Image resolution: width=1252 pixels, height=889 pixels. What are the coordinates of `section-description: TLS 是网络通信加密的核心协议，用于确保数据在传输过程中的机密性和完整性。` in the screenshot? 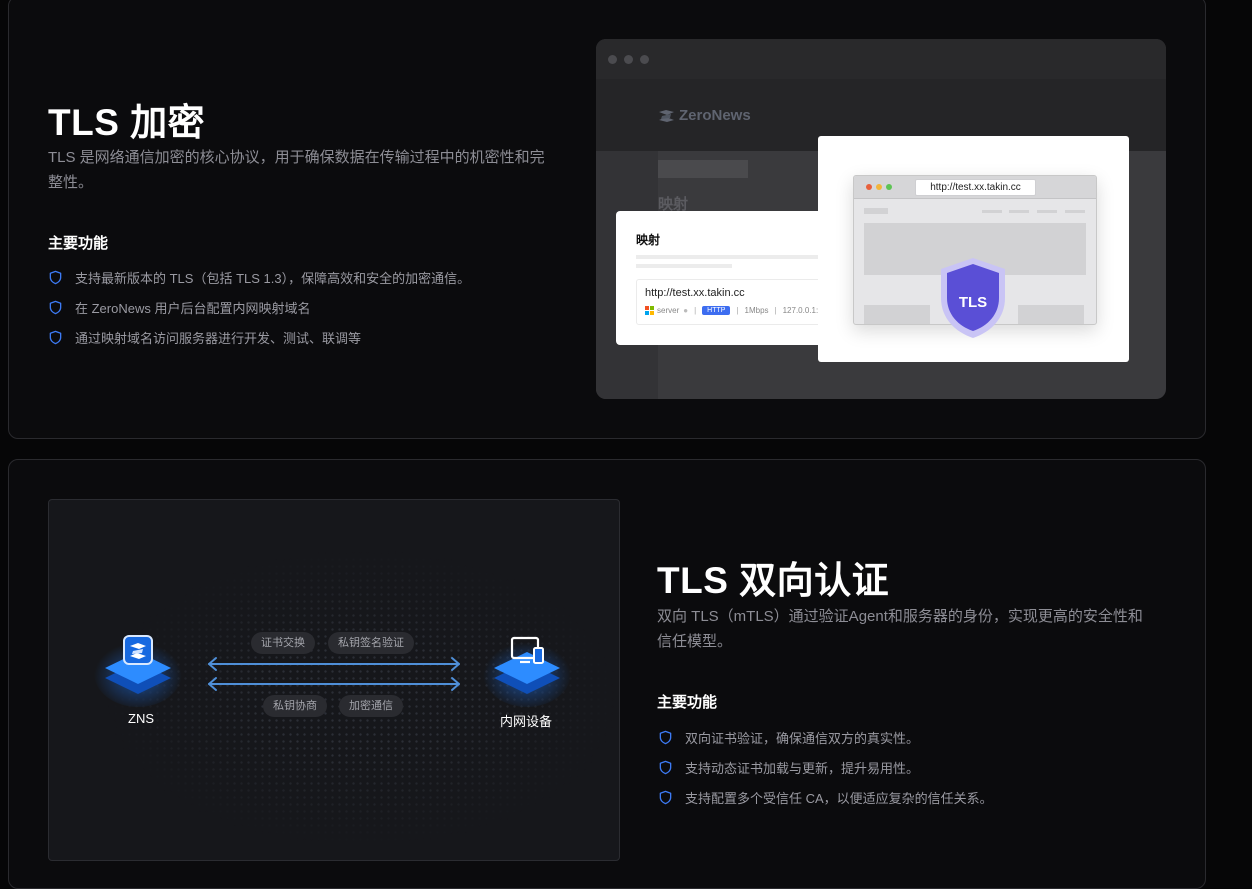 It's located at (296, 170).